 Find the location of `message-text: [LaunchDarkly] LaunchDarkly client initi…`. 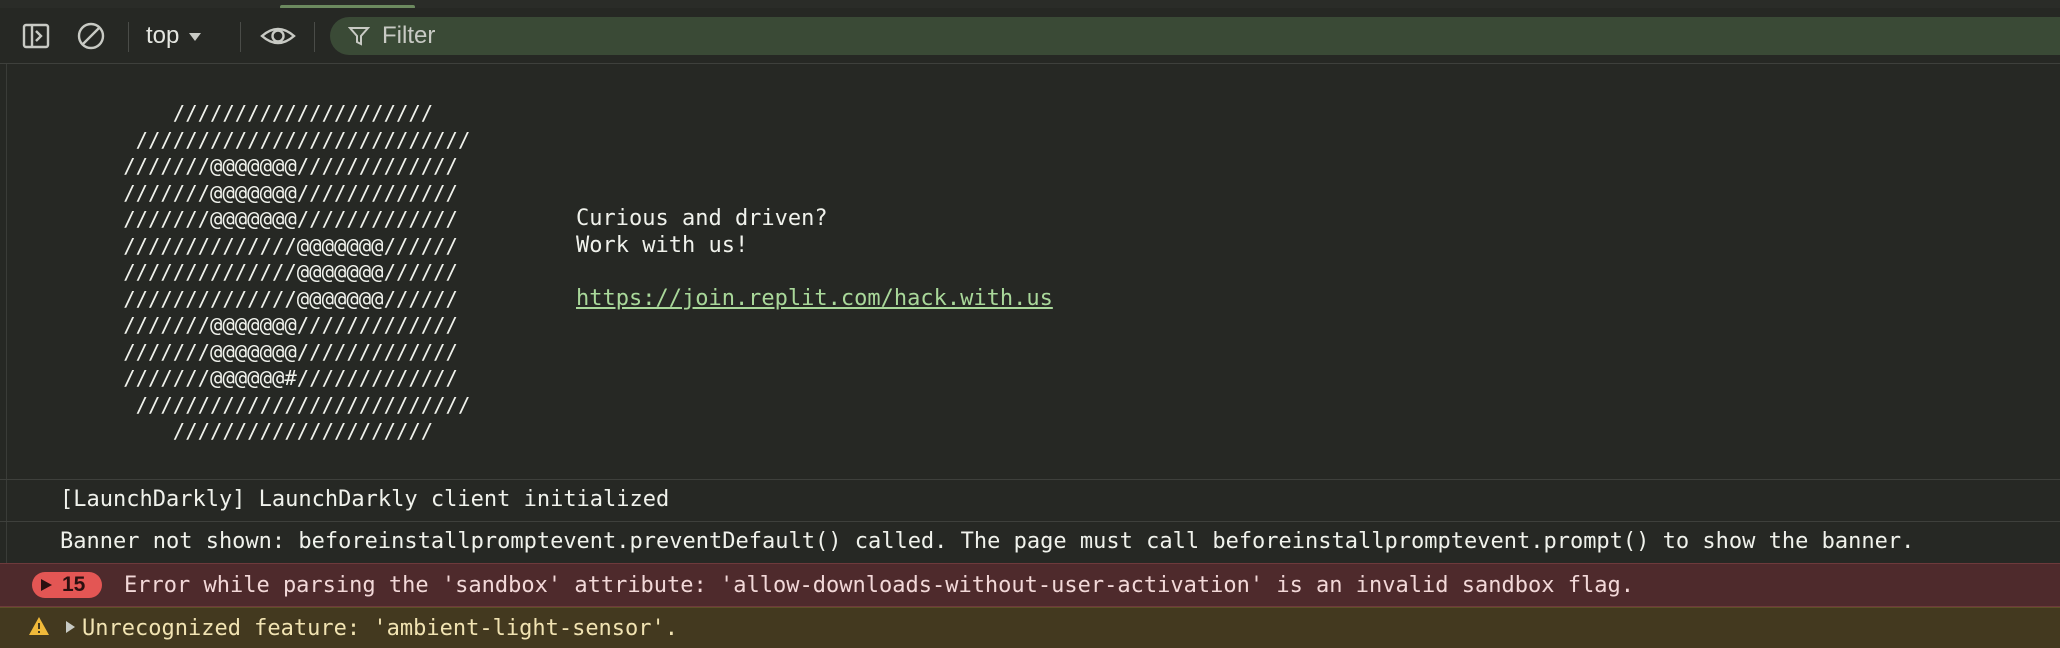

message-text: [LaunchDarkly] LaunchDarkly client initi… is located at coordinates (365, 499).